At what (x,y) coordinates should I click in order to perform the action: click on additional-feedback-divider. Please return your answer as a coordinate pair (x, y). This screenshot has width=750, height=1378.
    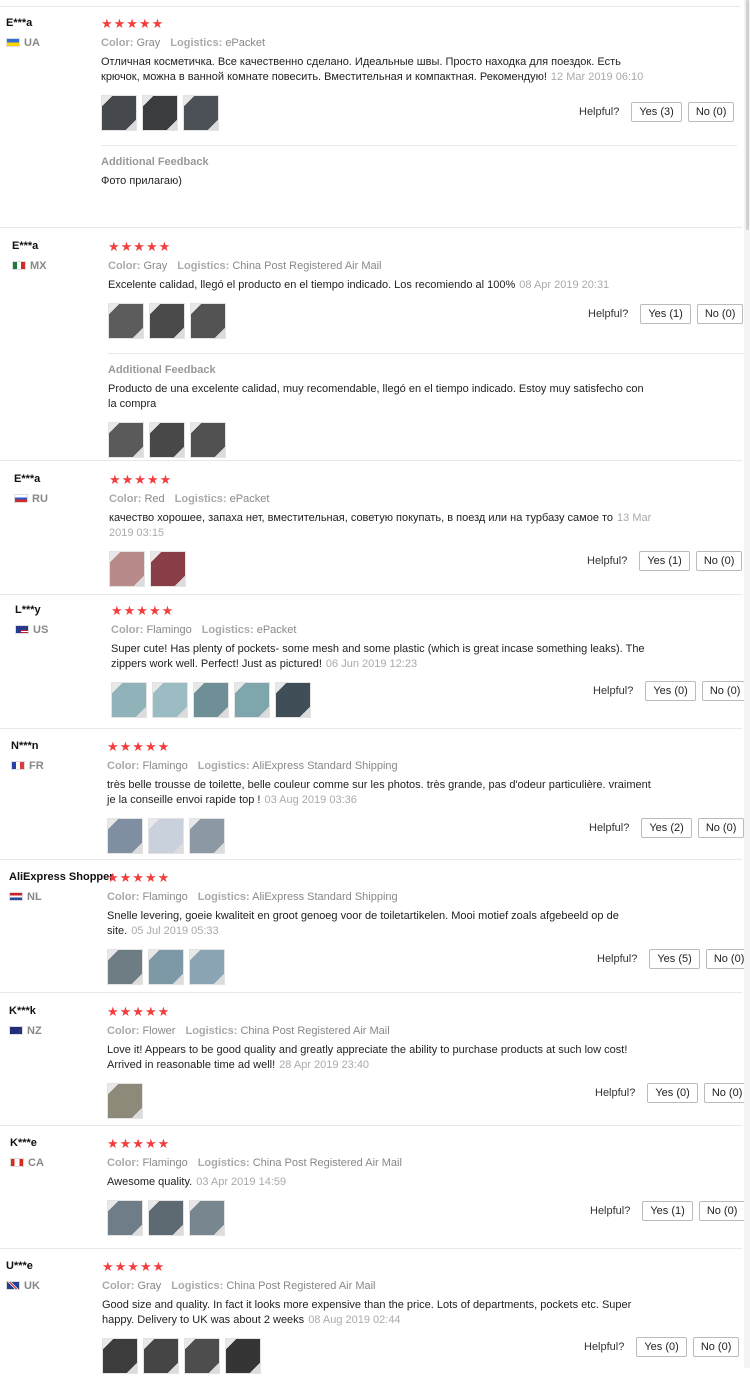
    Looking at the image, I should click on (426, 353).